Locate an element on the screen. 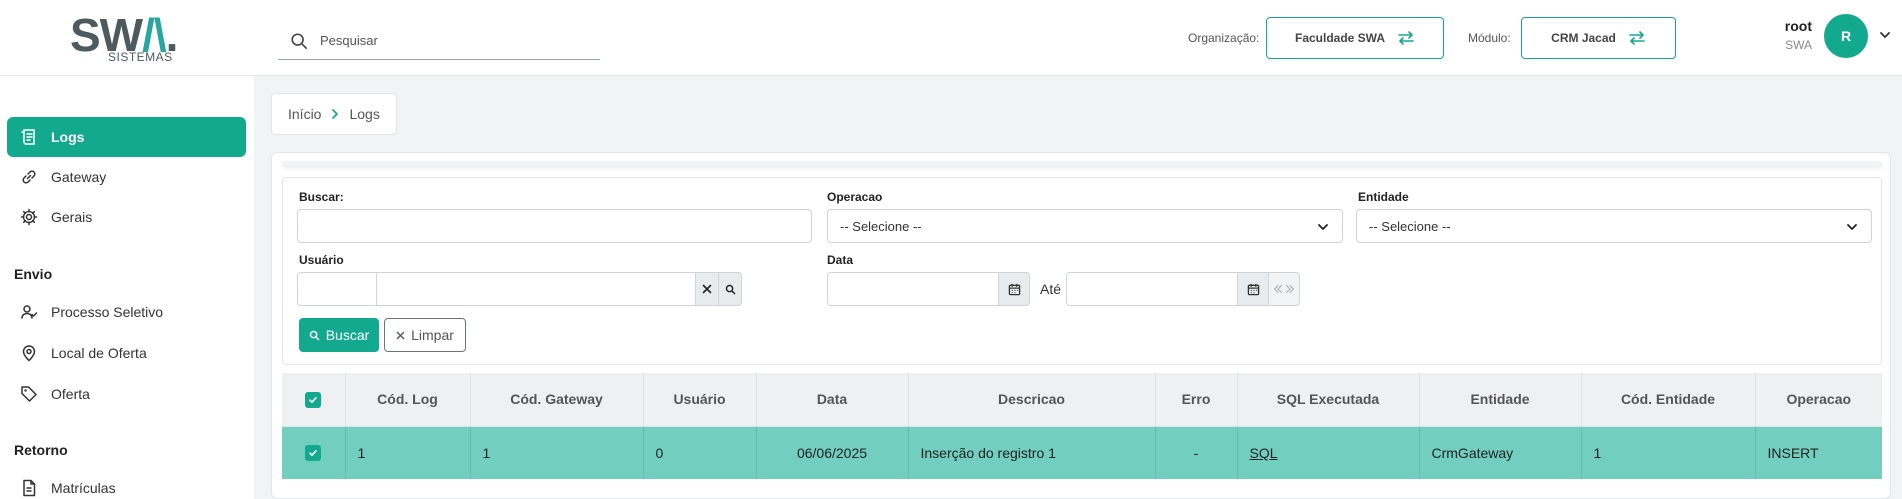 The height and width of the screenshot is (499, 1902). sidebar-item-local-de-oferta: Local de Oferta is located at coordinates (126, 353).